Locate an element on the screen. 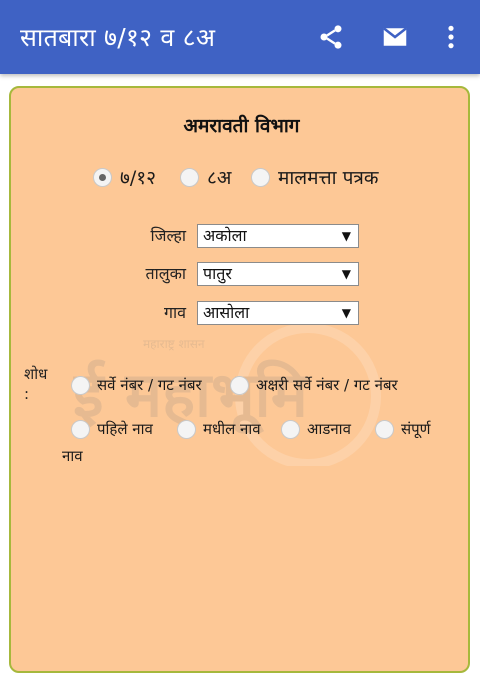 Image resolution: width=480 pixels, height=689 pixels. record-type-property-card-label: मालमत्ता पत्रक is located at coordinates (328, 178).